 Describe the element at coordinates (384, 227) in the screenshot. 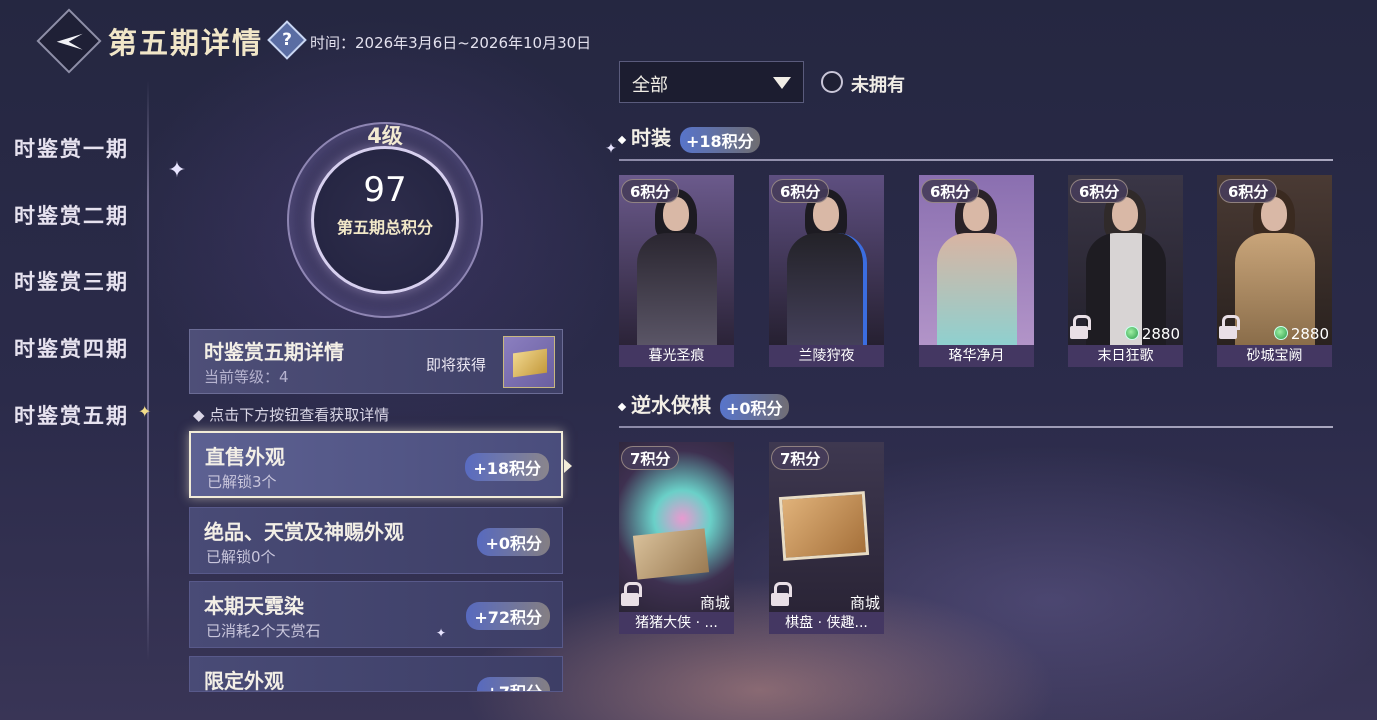

I see `total-score-label: 第五期总积分` at that location.